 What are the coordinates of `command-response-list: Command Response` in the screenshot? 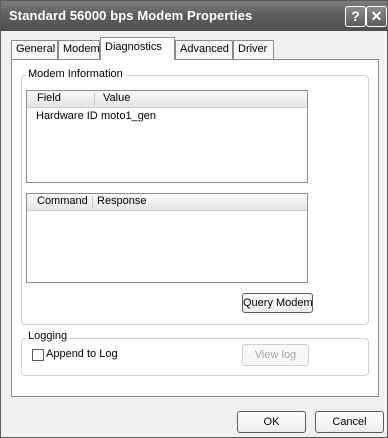 It's located at (167, 238).